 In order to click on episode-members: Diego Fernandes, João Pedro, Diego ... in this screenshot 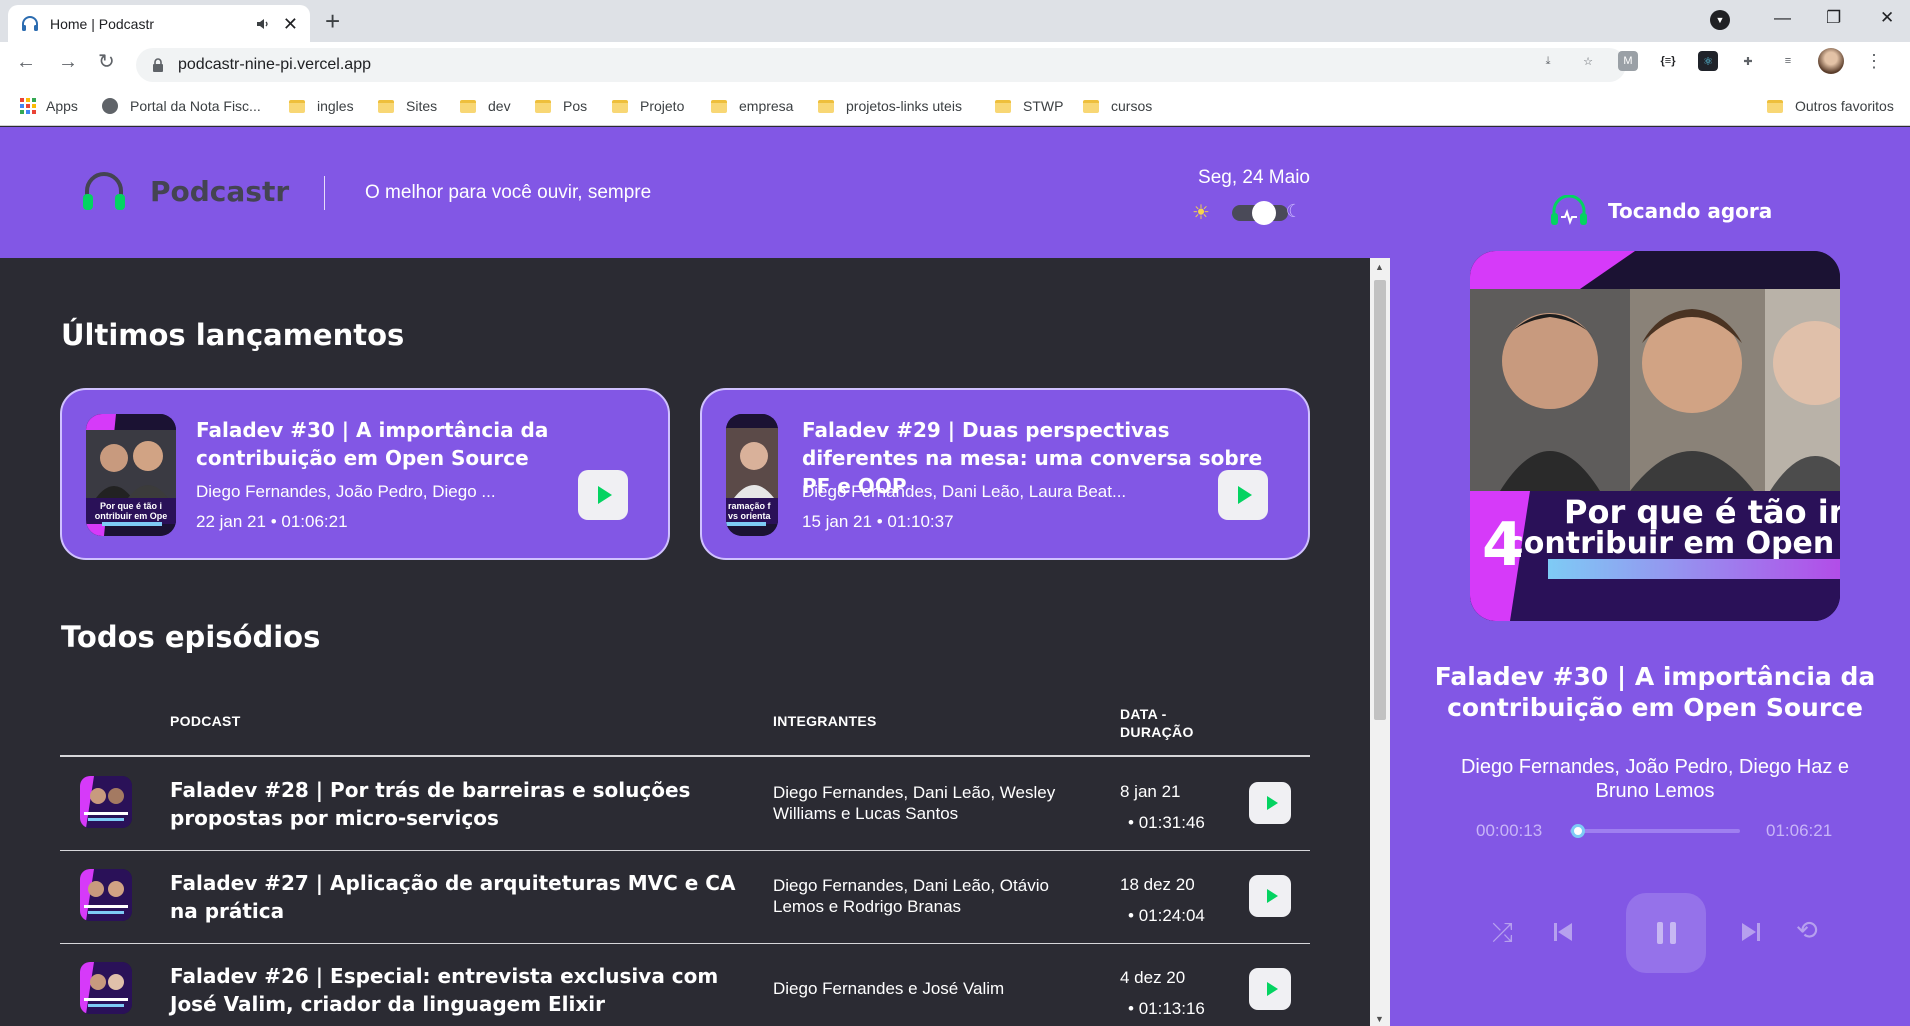, I will do `click(346, 491)`.